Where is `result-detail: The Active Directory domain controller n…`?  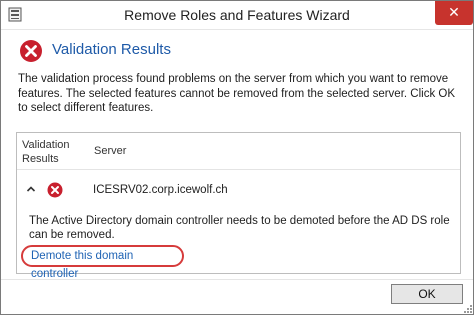
result-detail: The Active Directory domain controller n… is located at coordinates (239, 228).